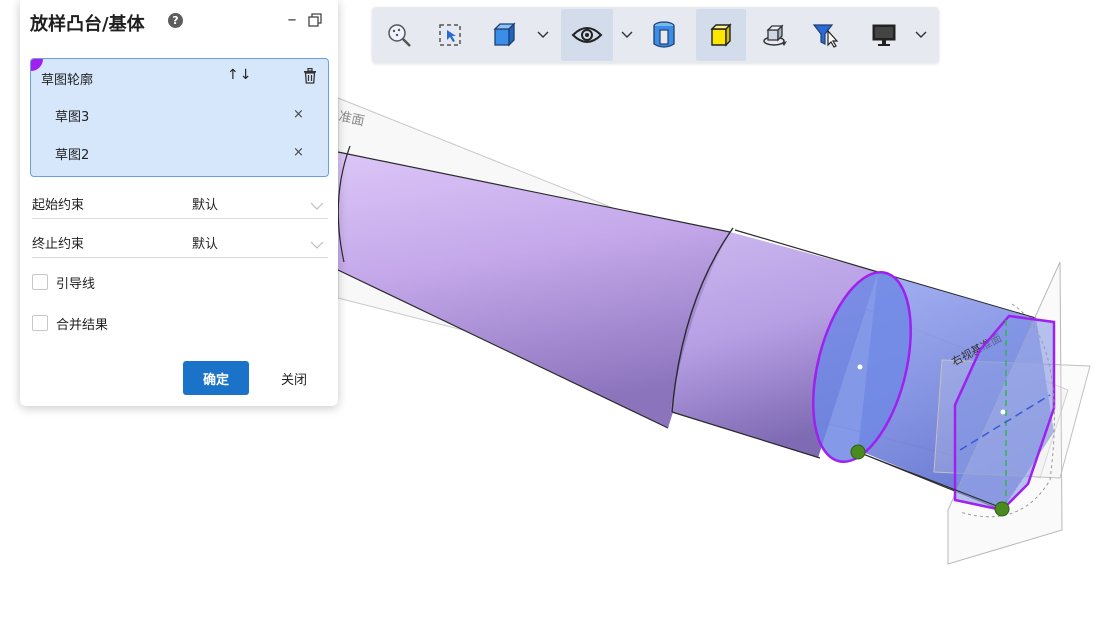  I want to click on profile-item-sketch2: 草图2, so click(72, 153).